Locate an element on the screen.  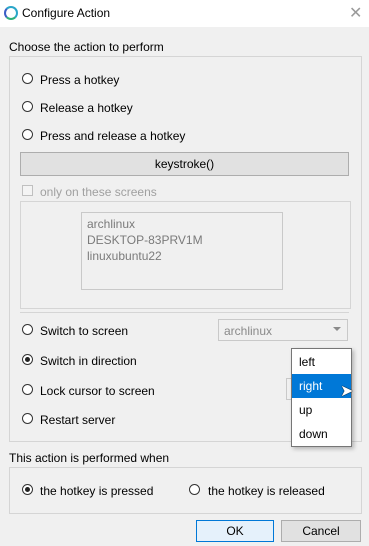
divider is located at coordinates (184, 312).